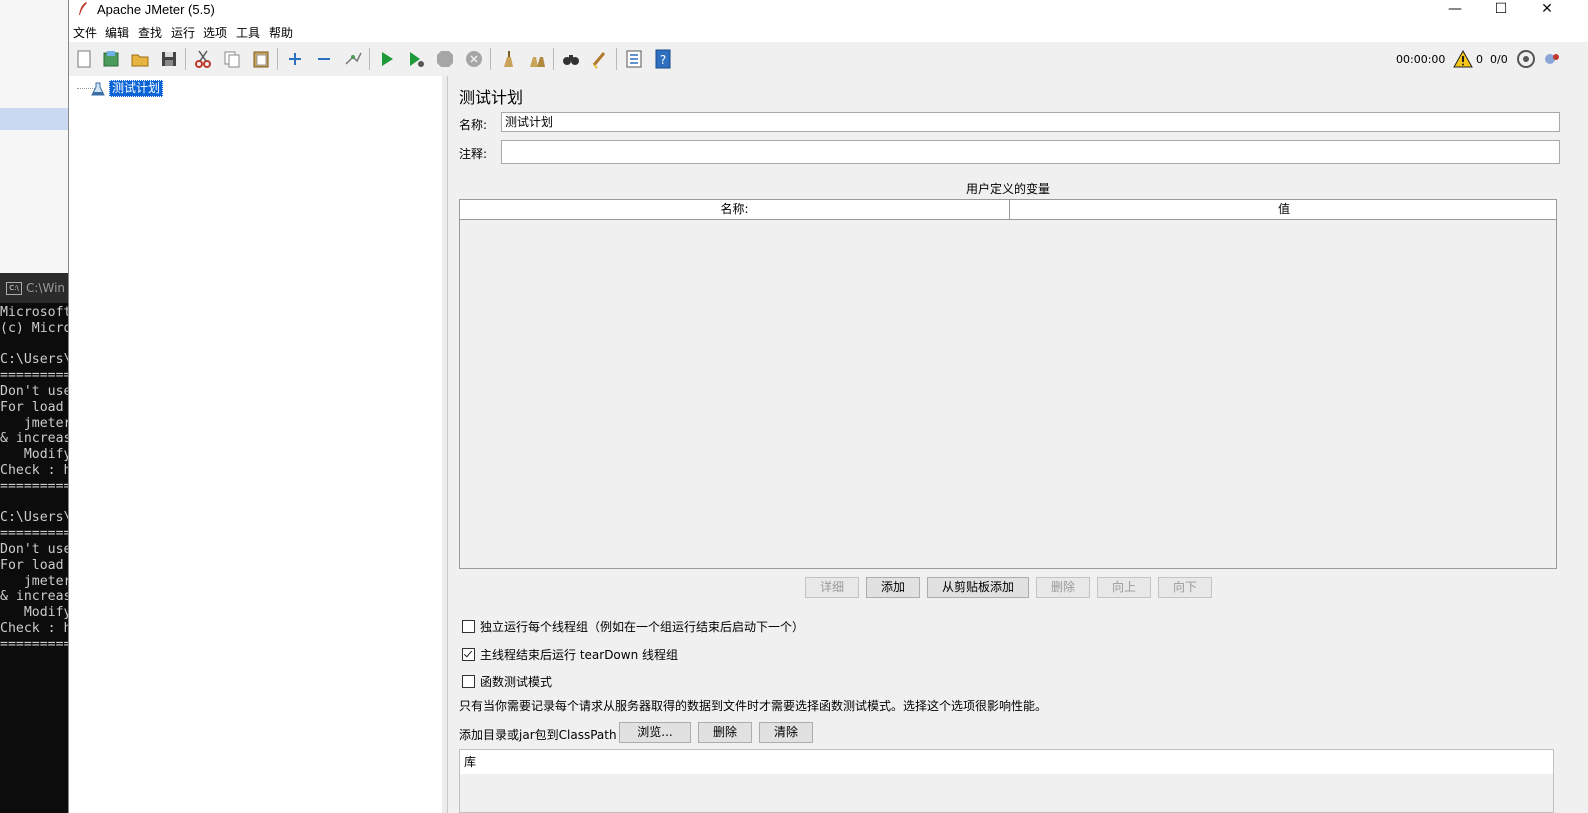 The image size is (1588, 813). I want to click on menu-help: 帮助, so click(281, 32).